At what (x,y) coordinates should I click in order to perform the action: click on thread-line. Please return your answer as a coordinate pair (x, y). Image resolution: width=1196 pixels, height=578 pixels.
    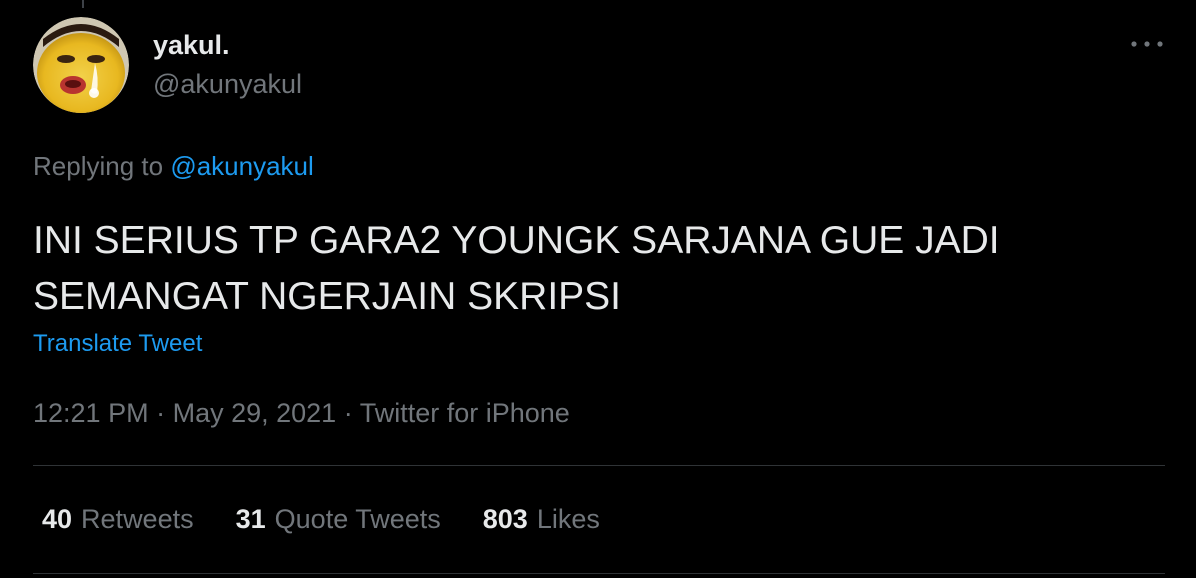
    Looking at the image, I should click on (83, 4).